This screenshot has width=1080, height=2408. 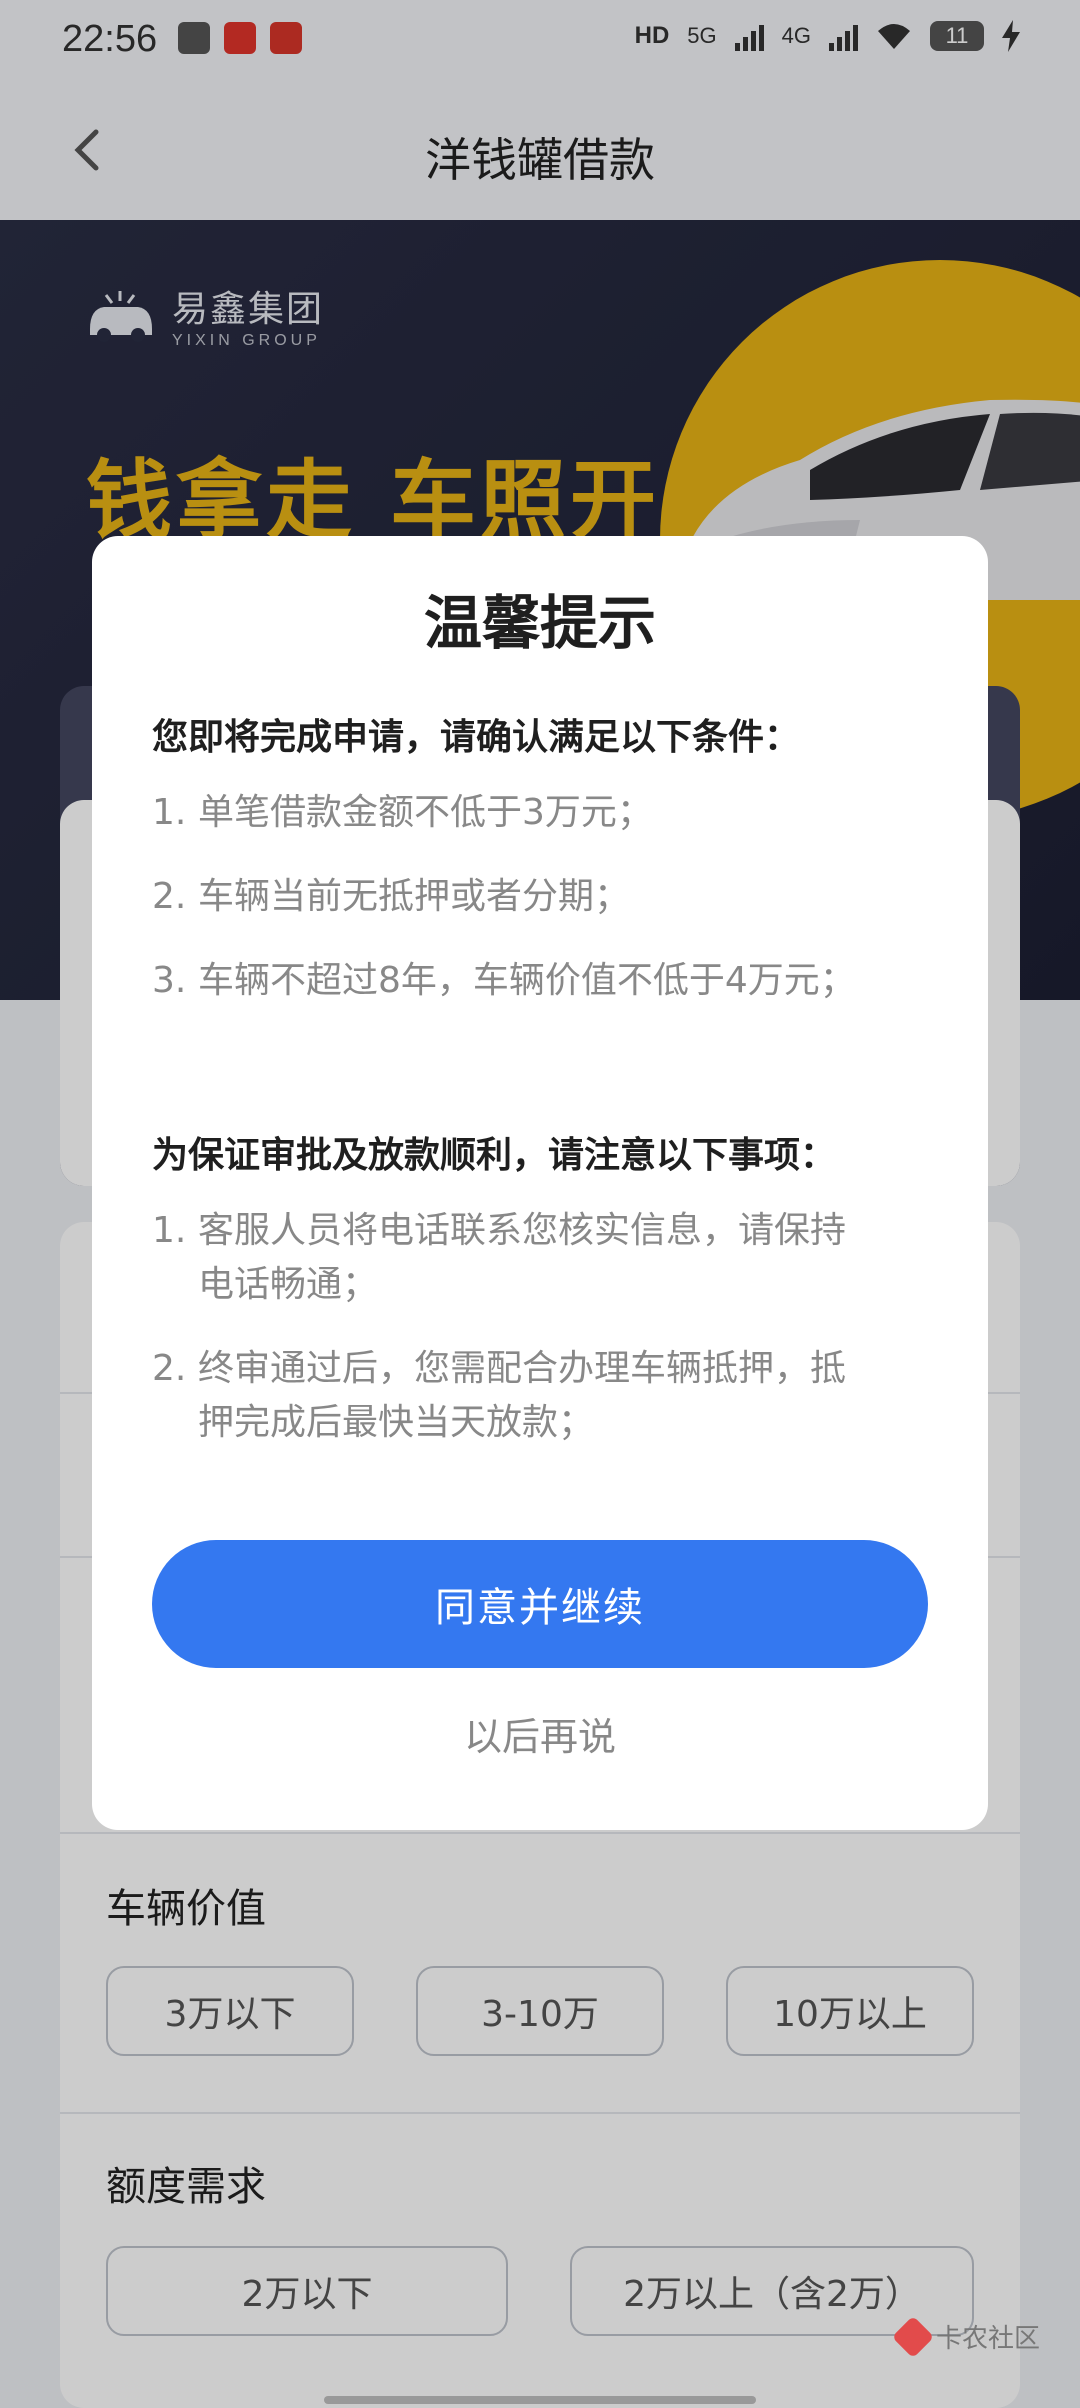 What do you see at coordinates (540, 1604) in the screenshot?
I see `agree-continue-button: 同意并继续` at bounding box center [540, 1604].